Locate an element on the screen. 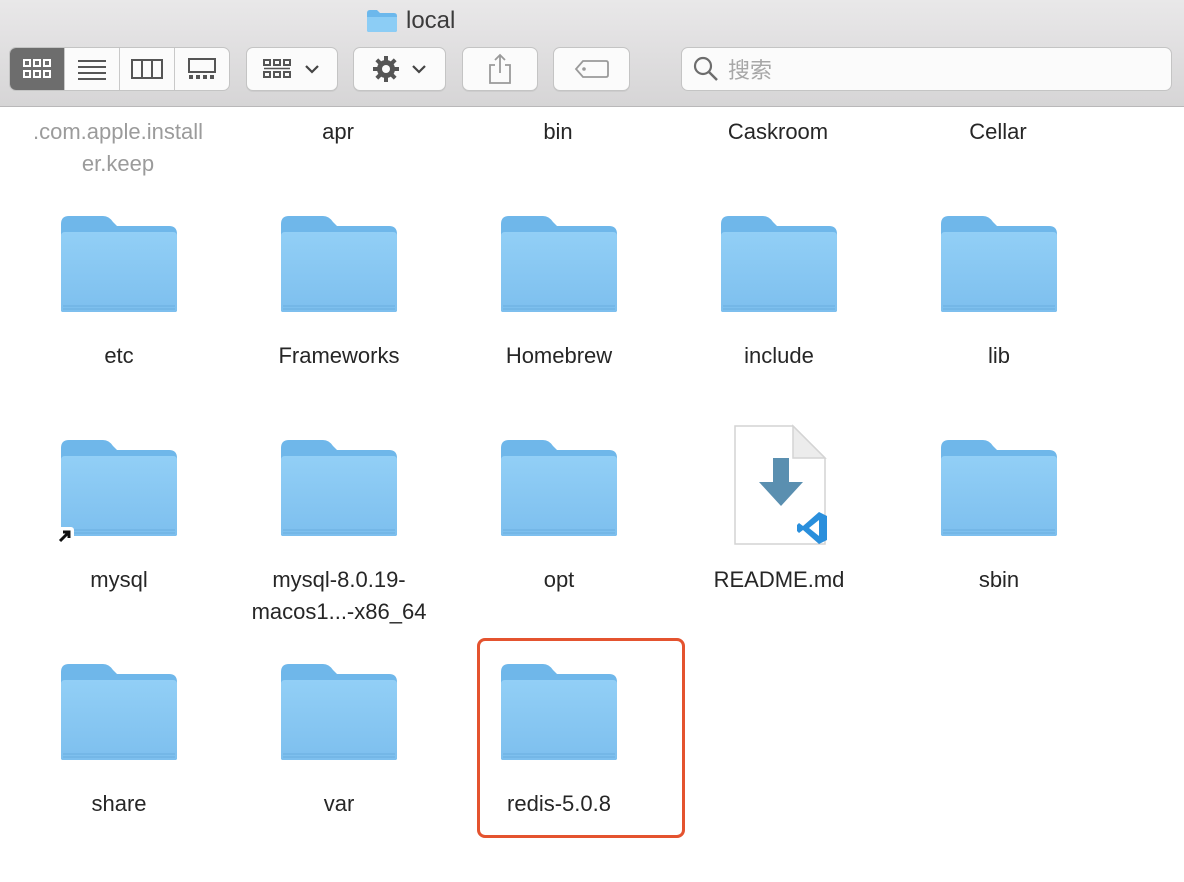 Image resolution: width=1184 pixels, height=882 pixels. folder-name: mysql is located at coordinates (119, 579).